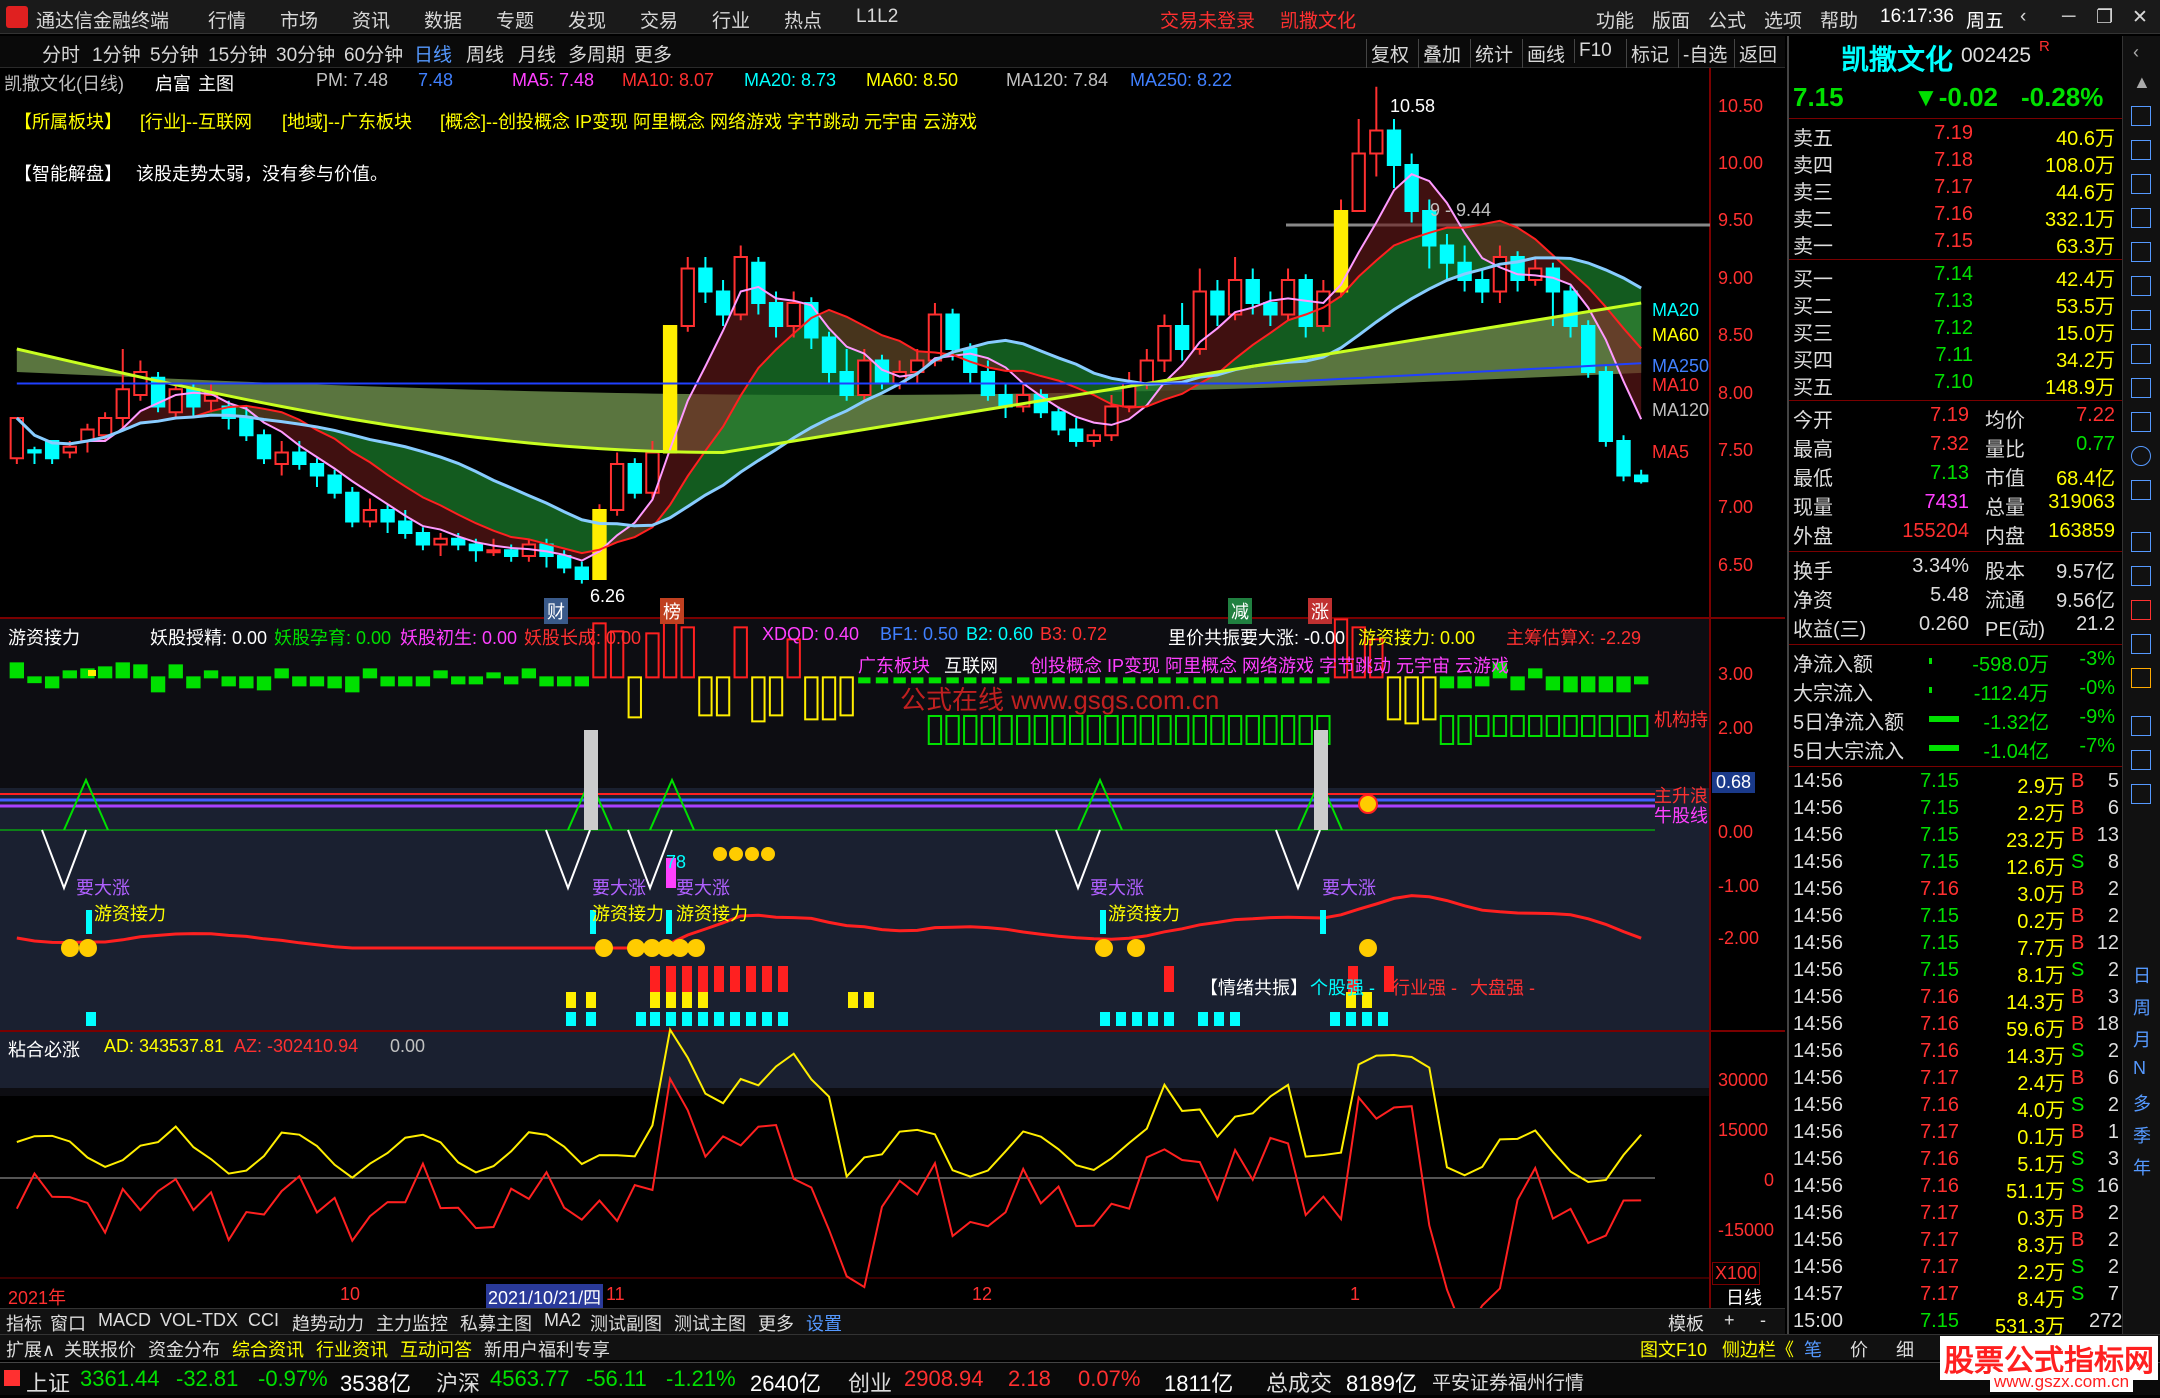 The image size is (2160, 1398). I want to click on chart-icon, so click(2141, 150).